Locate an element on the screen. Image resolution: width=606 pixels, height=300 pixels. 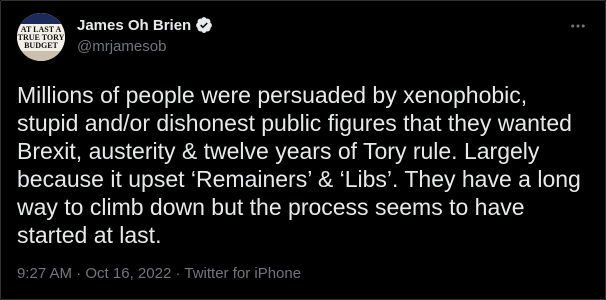
tweet-date: Oct 16, 2022 is located at coordinates (128, 273).